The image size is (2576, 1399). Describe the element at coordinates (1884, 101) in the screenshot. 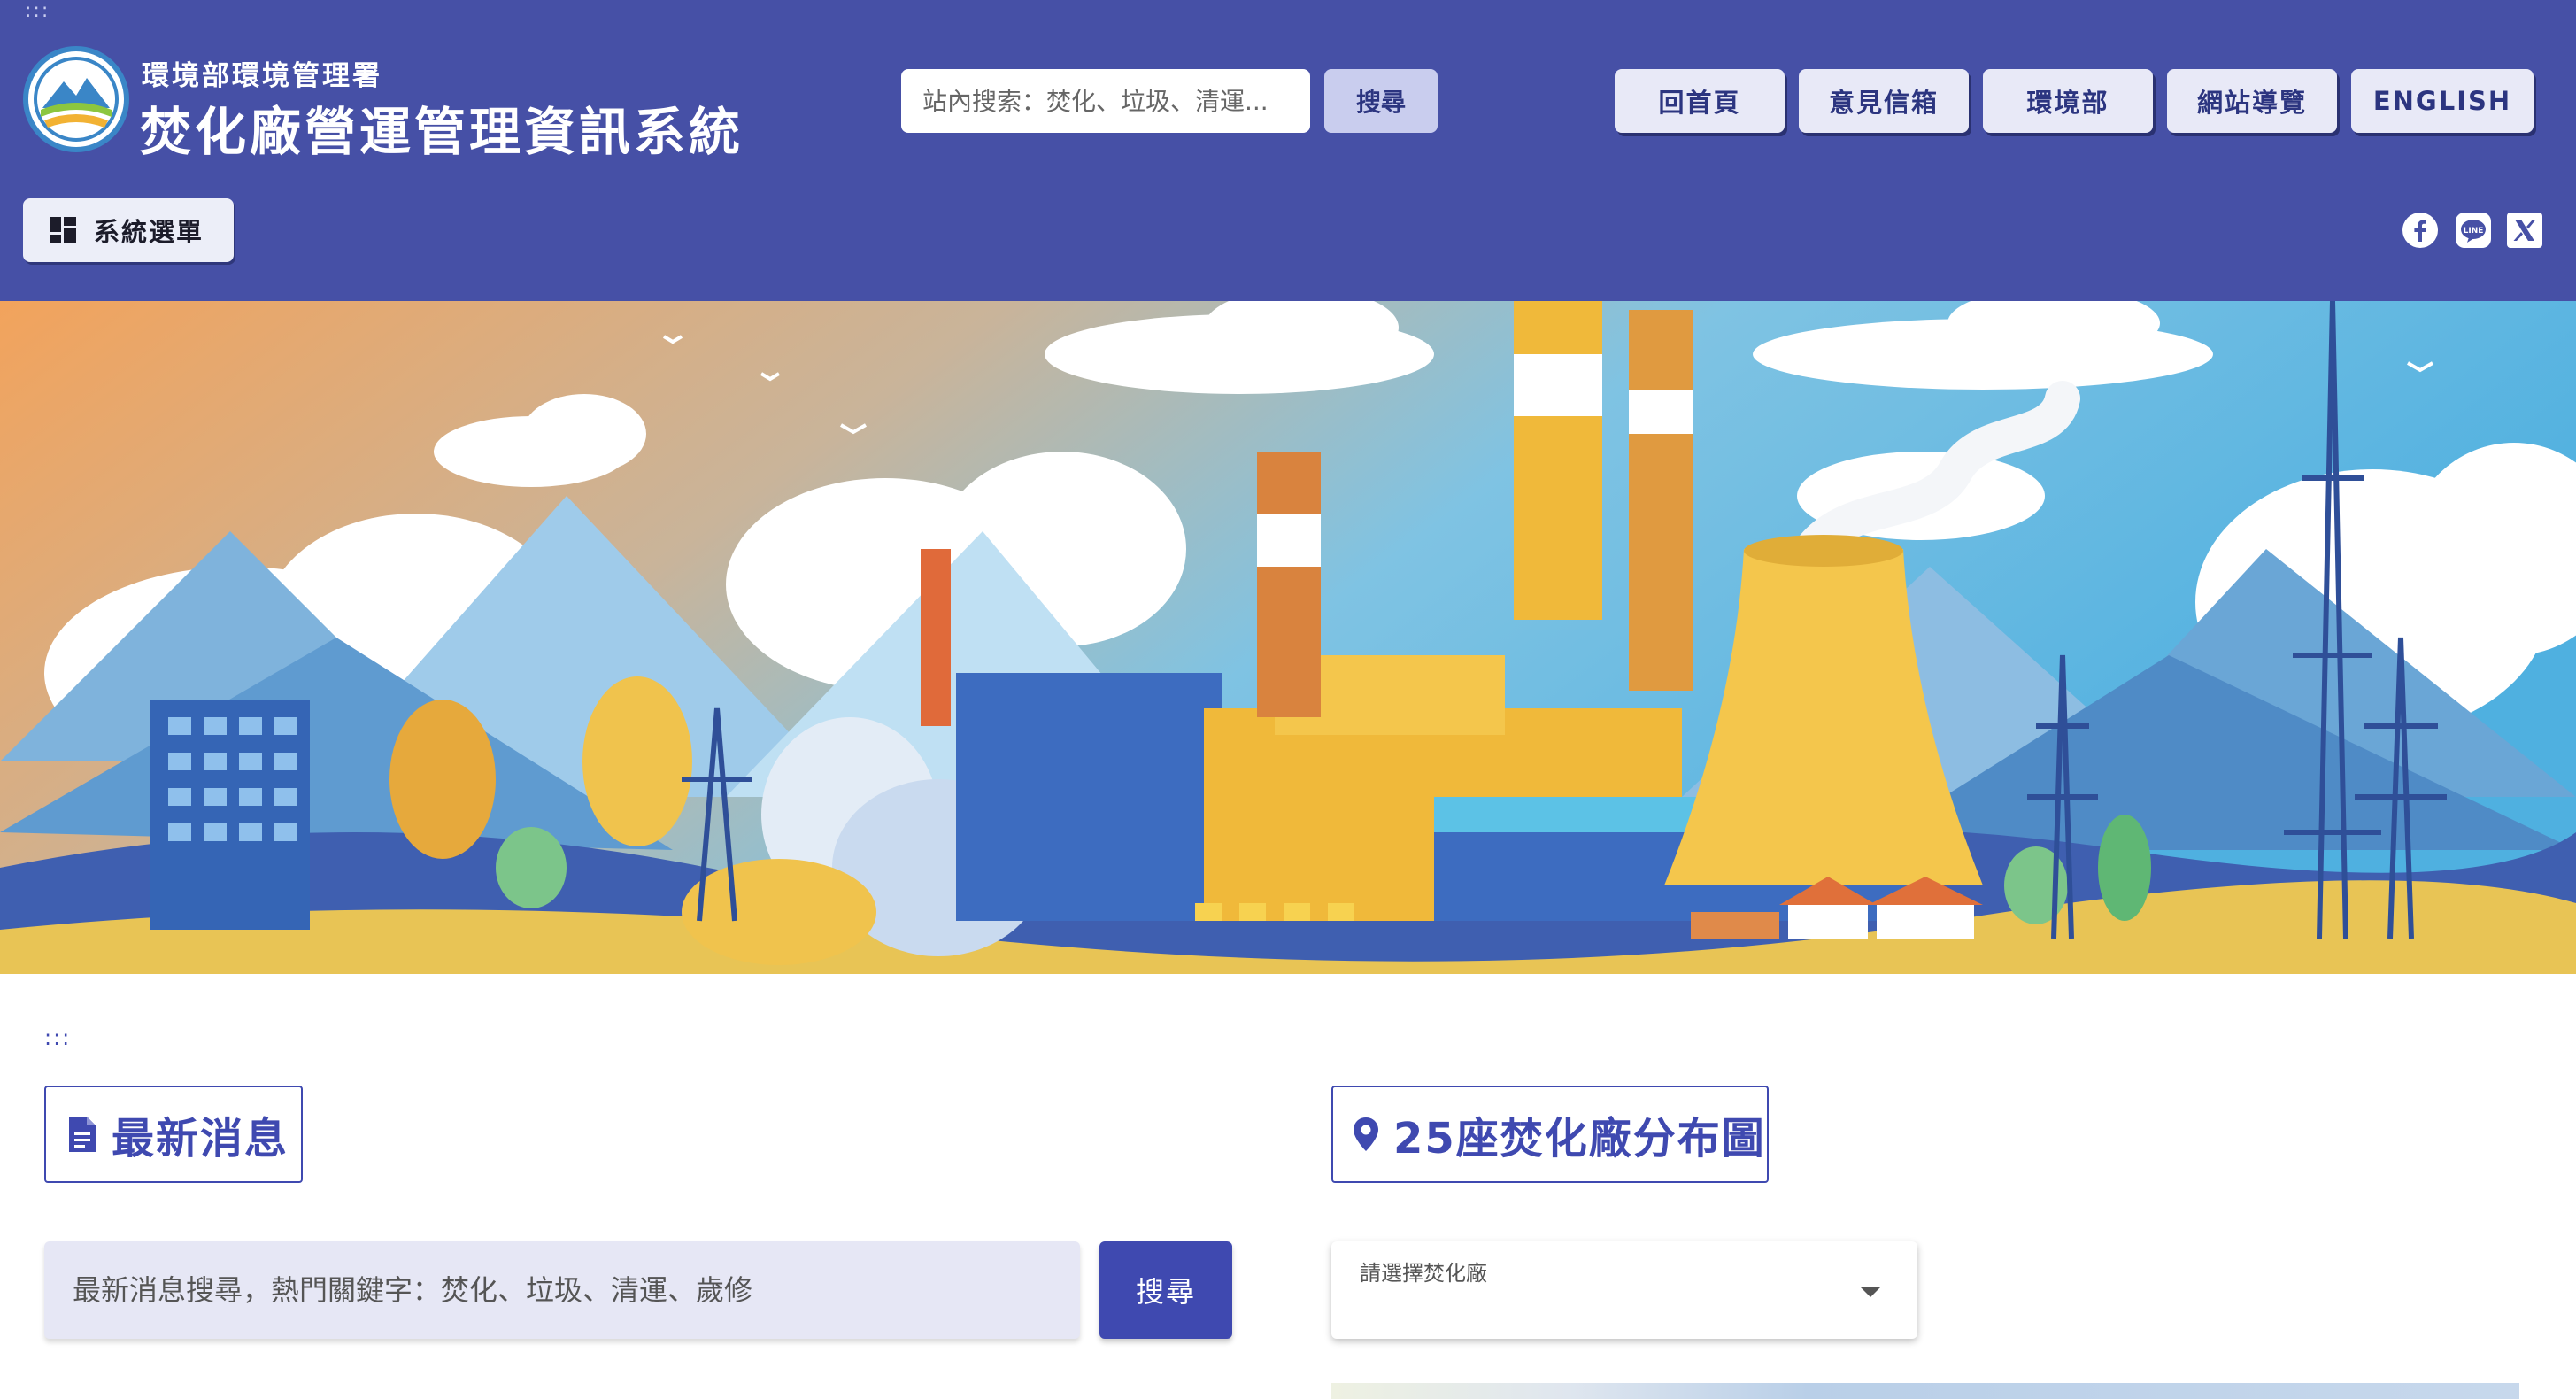

I see `nav-feedback-button: 意見信箱` at that location.